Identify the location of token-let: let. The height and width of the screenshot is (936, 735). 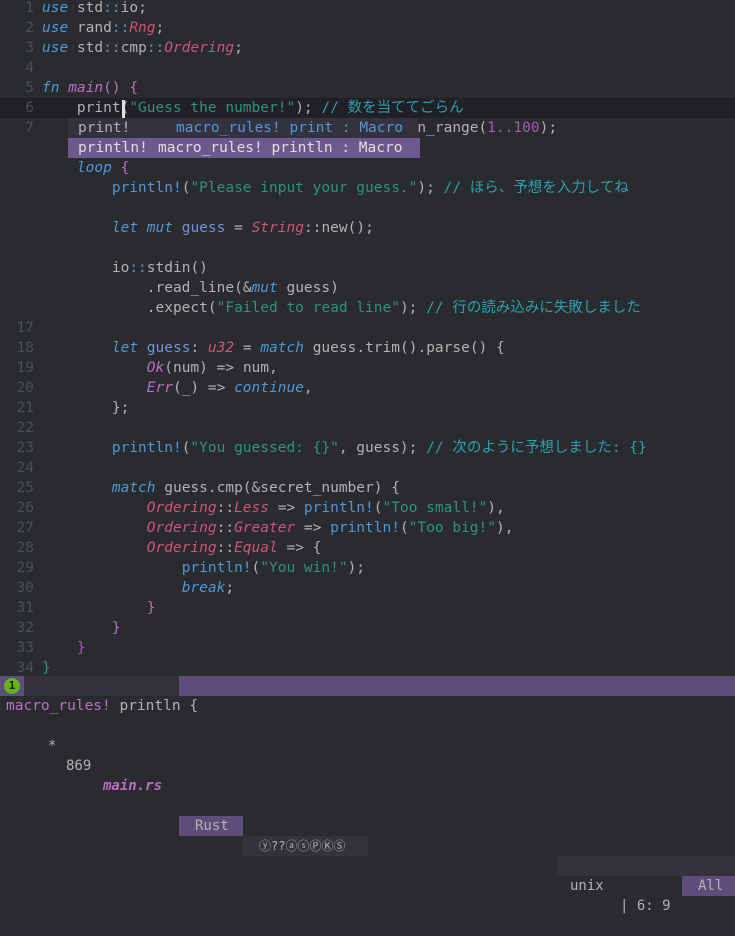
(125, 228).